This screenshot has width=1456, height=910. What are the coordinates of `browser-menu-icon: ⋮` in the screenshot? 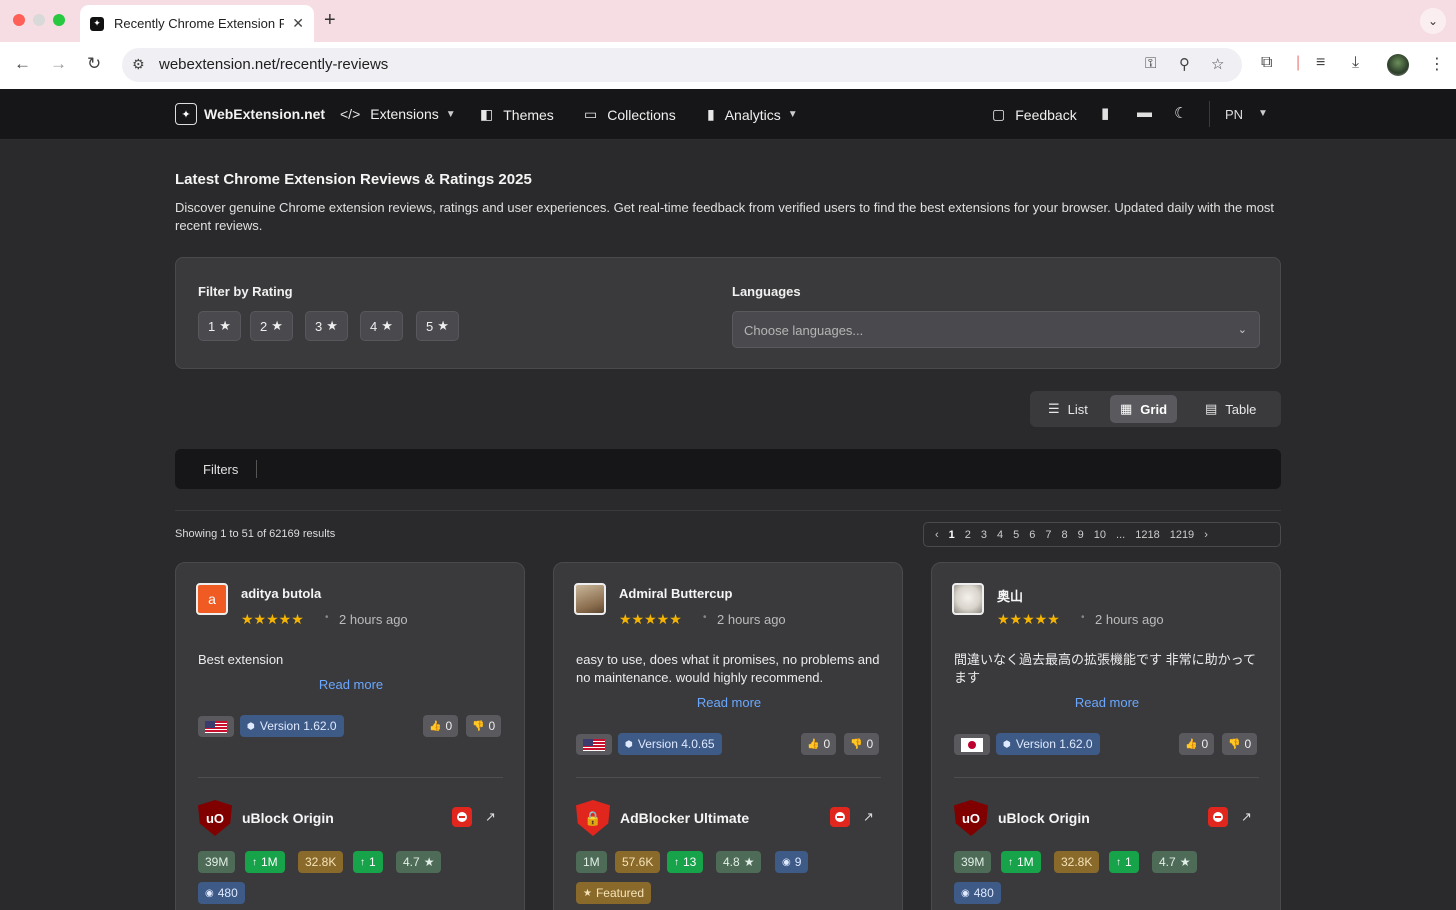 It's located at (1437, 64).